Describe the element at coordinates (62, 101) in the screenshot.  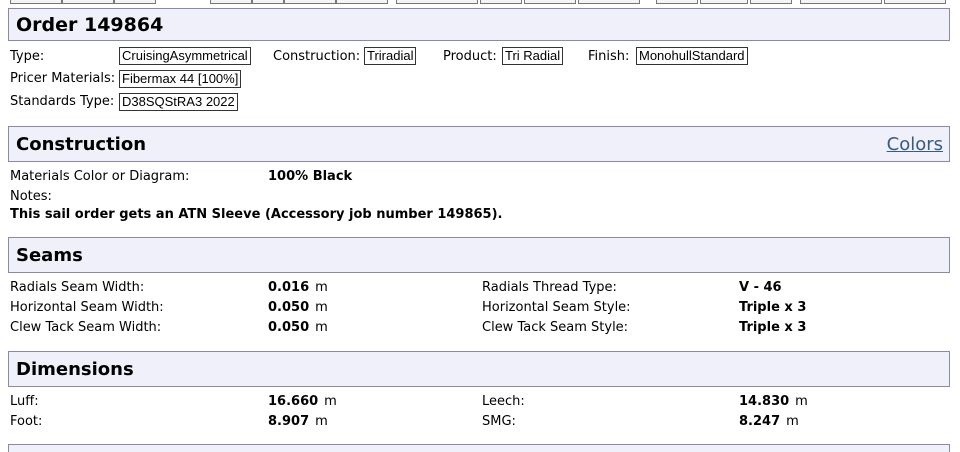
I see `standards-type-label: Standards Type:` at that location.